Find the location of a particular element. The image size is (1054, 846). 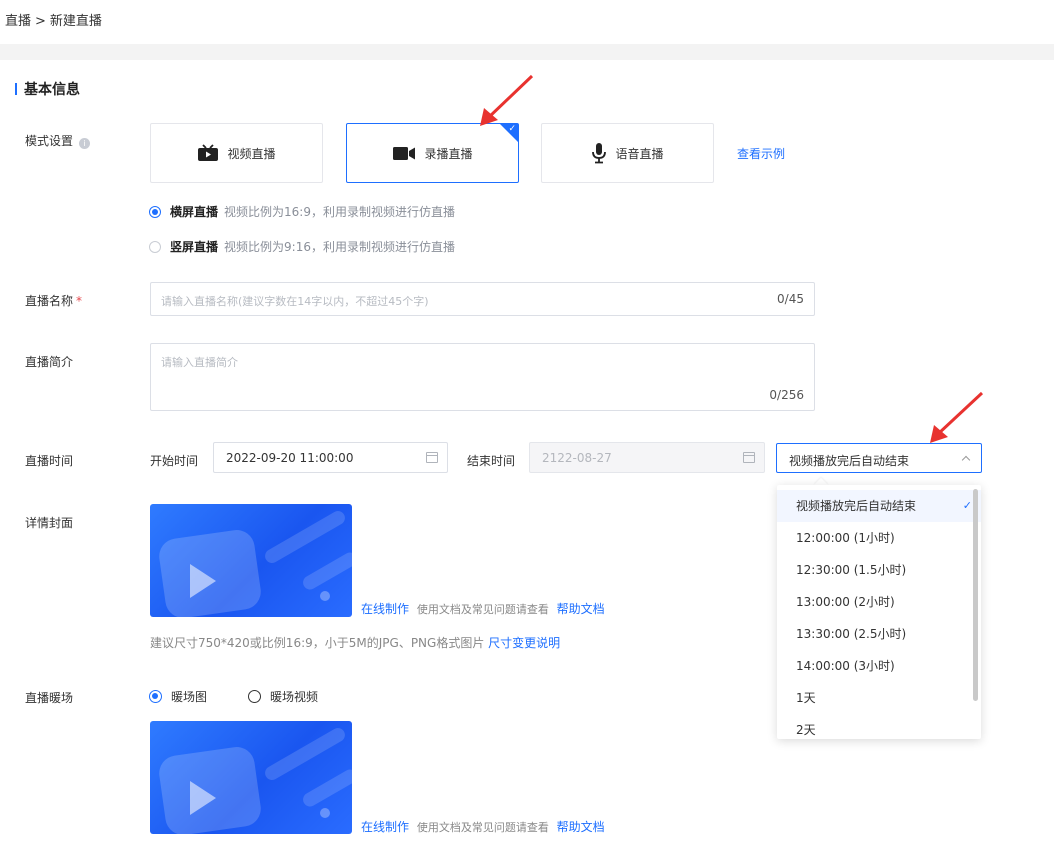

dropdown-option-selected: 视频播放完后自动结束 ✓ is located at coordinates (879, 506).